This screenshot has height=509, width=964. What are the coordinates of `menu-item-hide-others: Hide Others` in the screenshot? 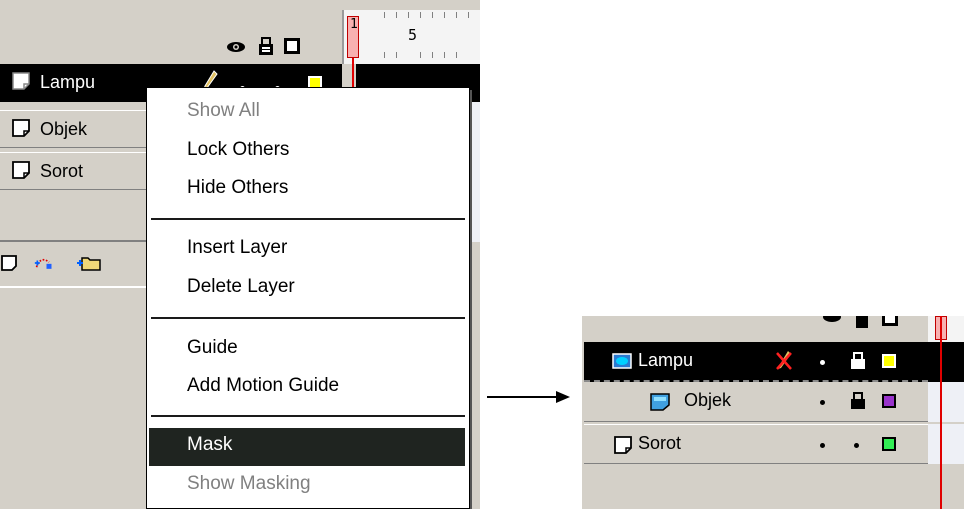 It's located at (307, 190).